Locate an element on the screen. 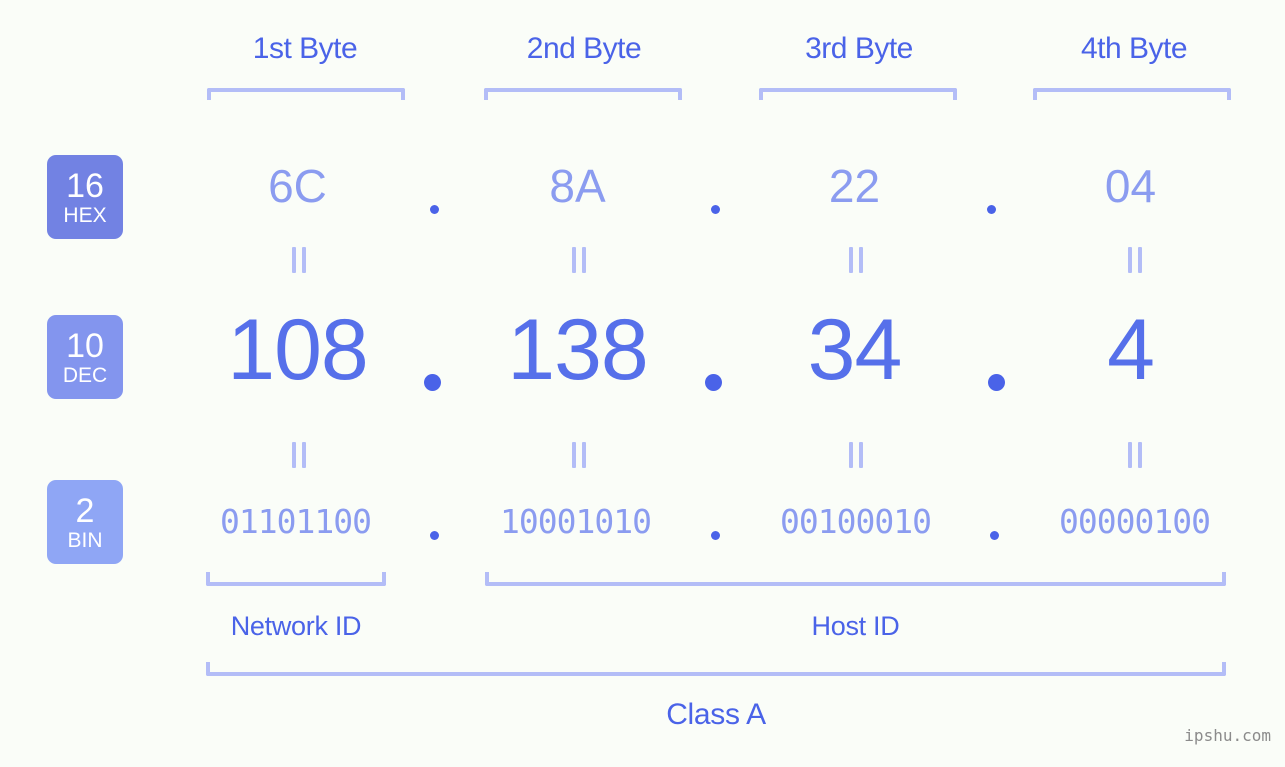  radix-badge-bin: 2 BIN is located at coordinates (85, 522).